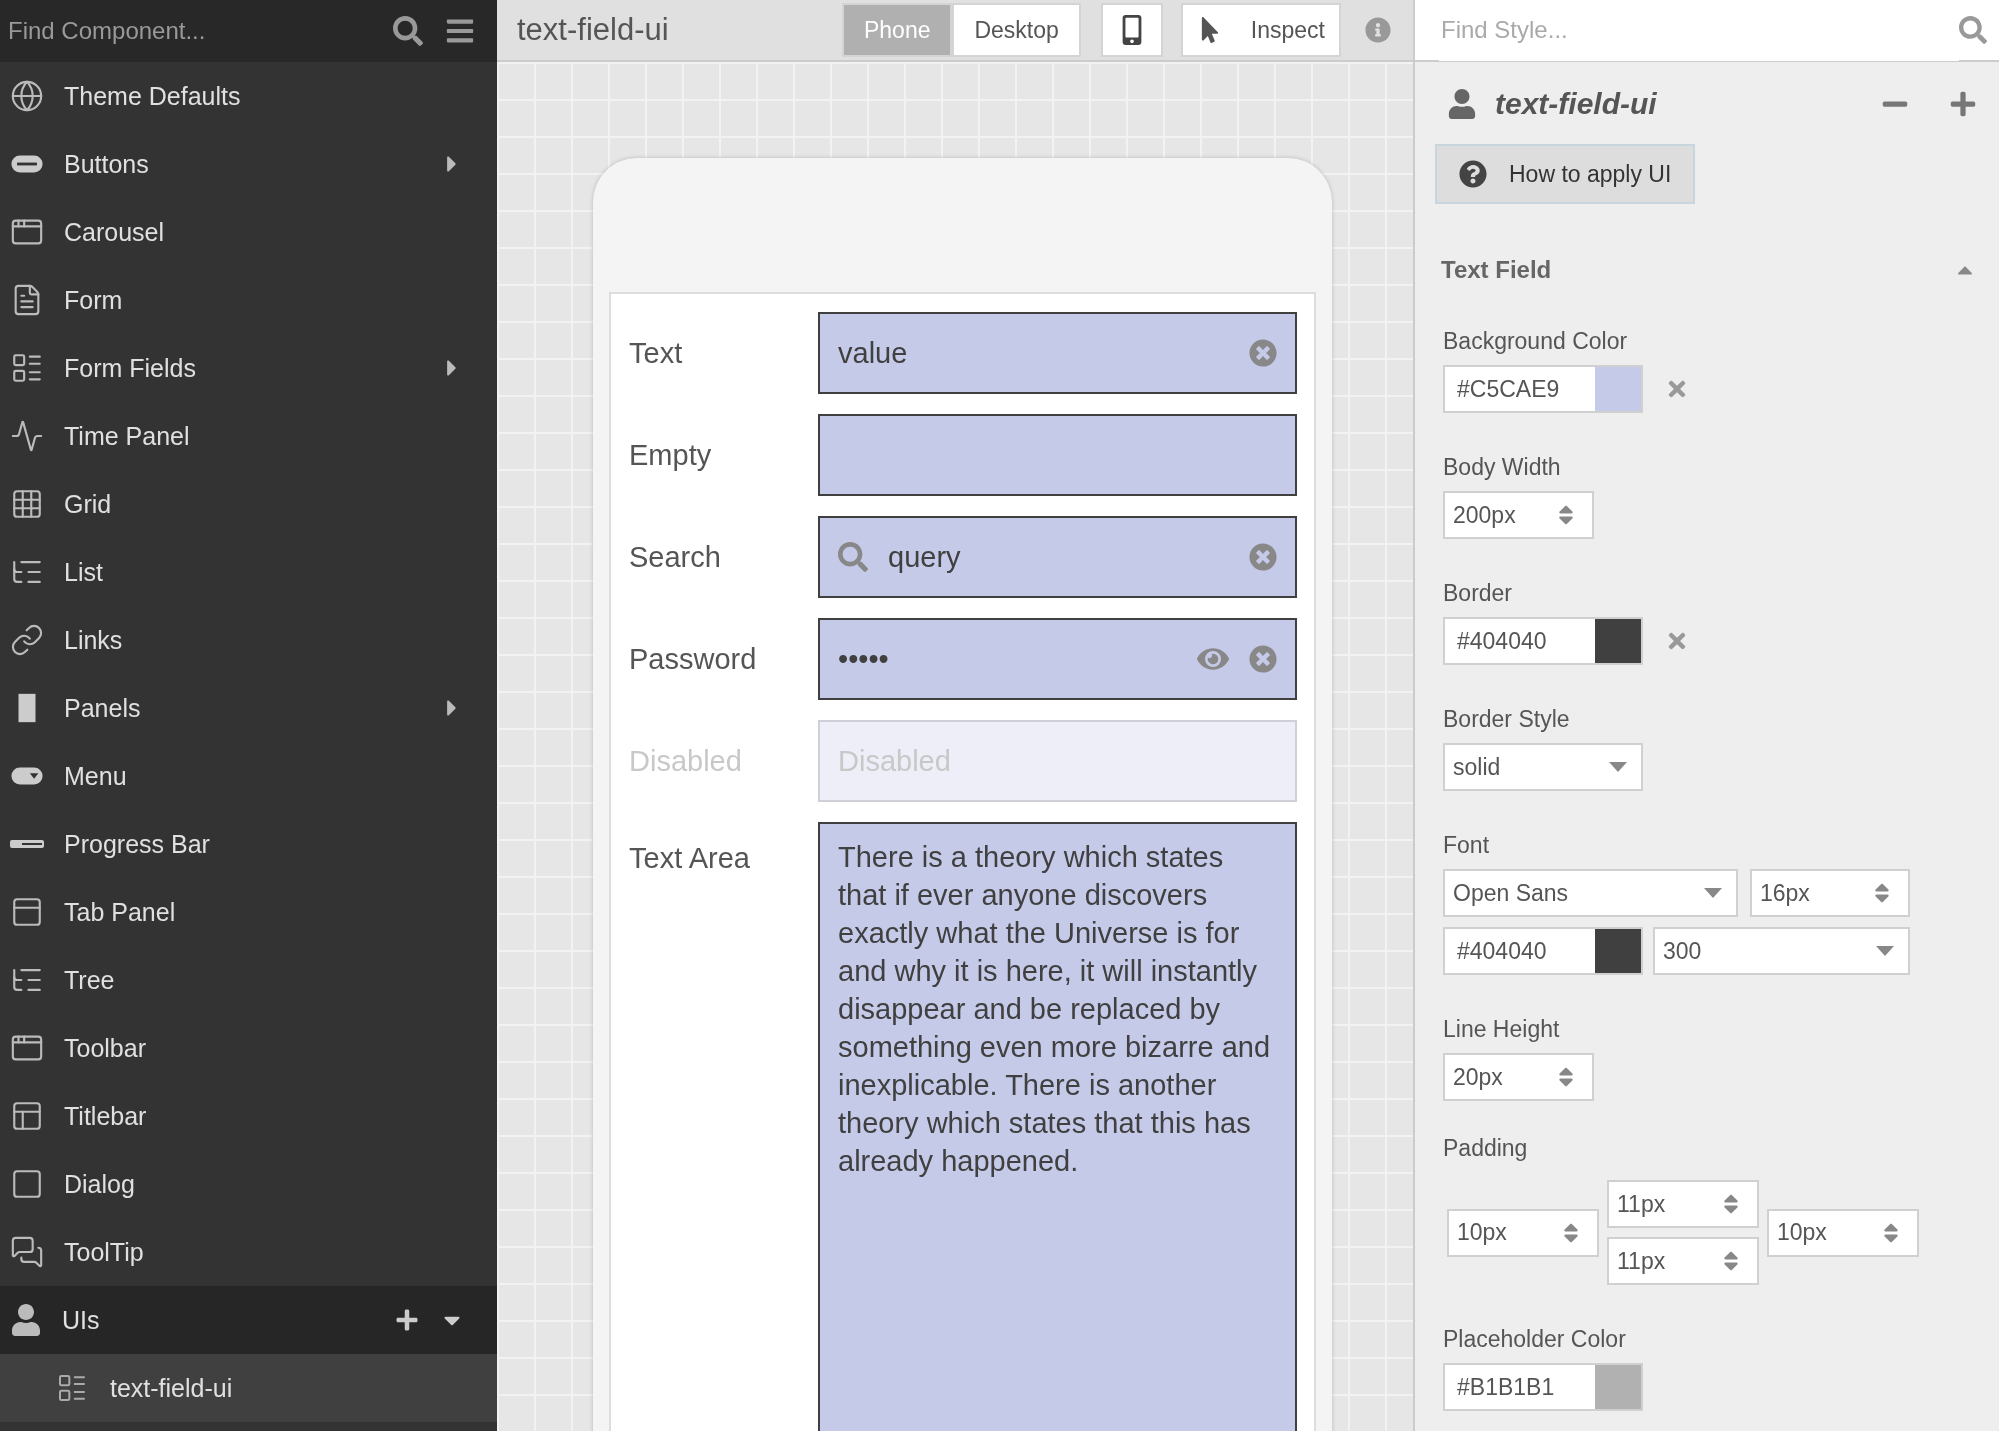 The width and height of the screenshot is (1999, 1431). I want to click on section-title: Text Field, so click(1496, 270).